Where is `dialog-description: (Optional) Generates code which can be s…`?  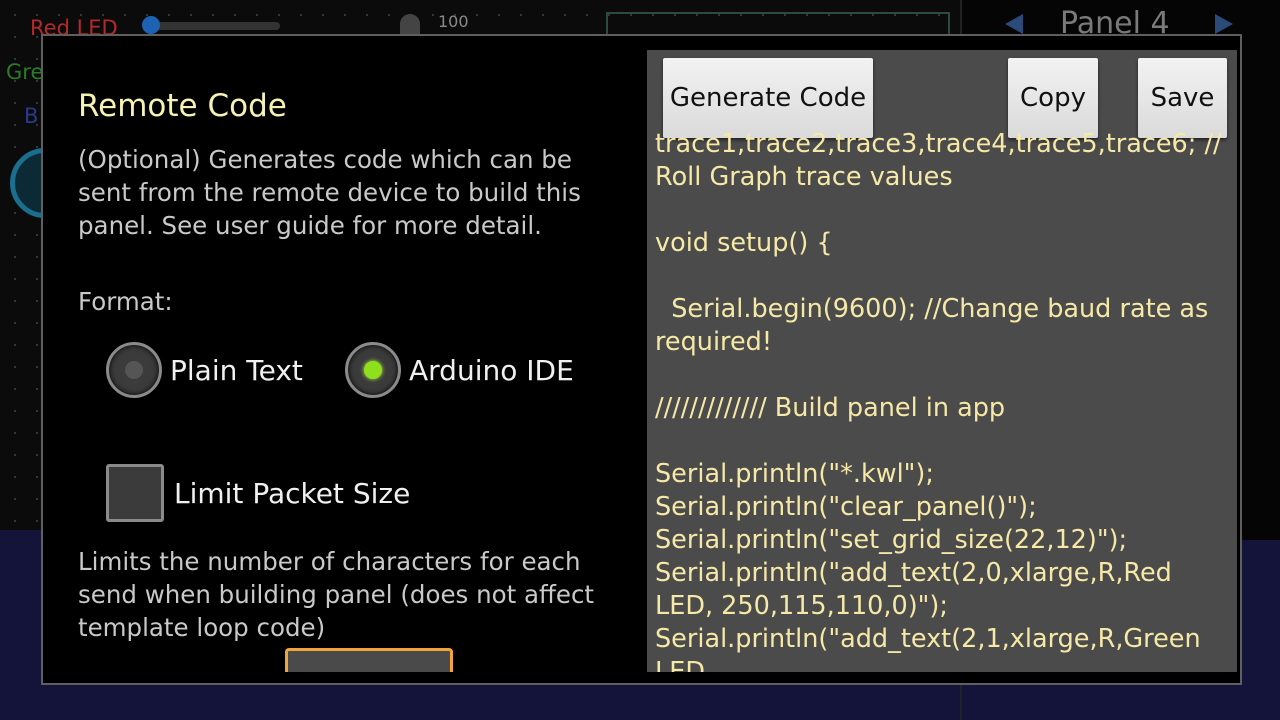 dialog-description: (Optional) Generates code which can be s… is located at coordinates (329, 192).